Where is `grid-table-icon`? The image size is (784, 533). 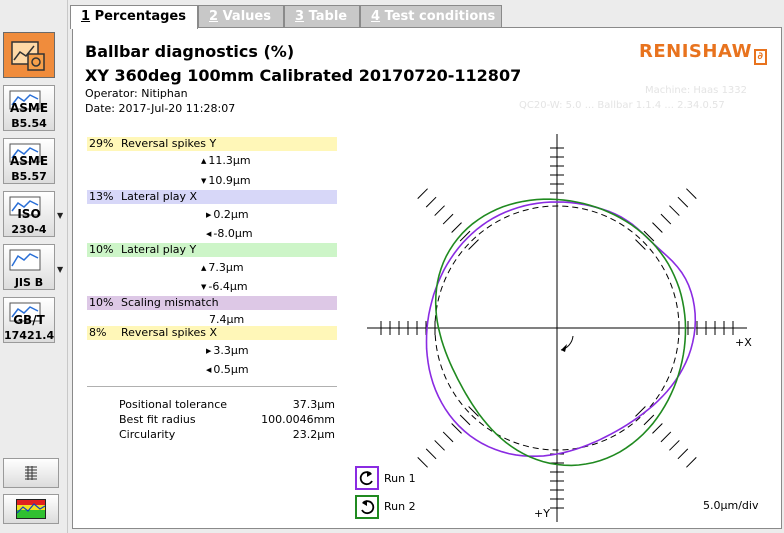 grid-table-icon is located at coordinates (31, 473).